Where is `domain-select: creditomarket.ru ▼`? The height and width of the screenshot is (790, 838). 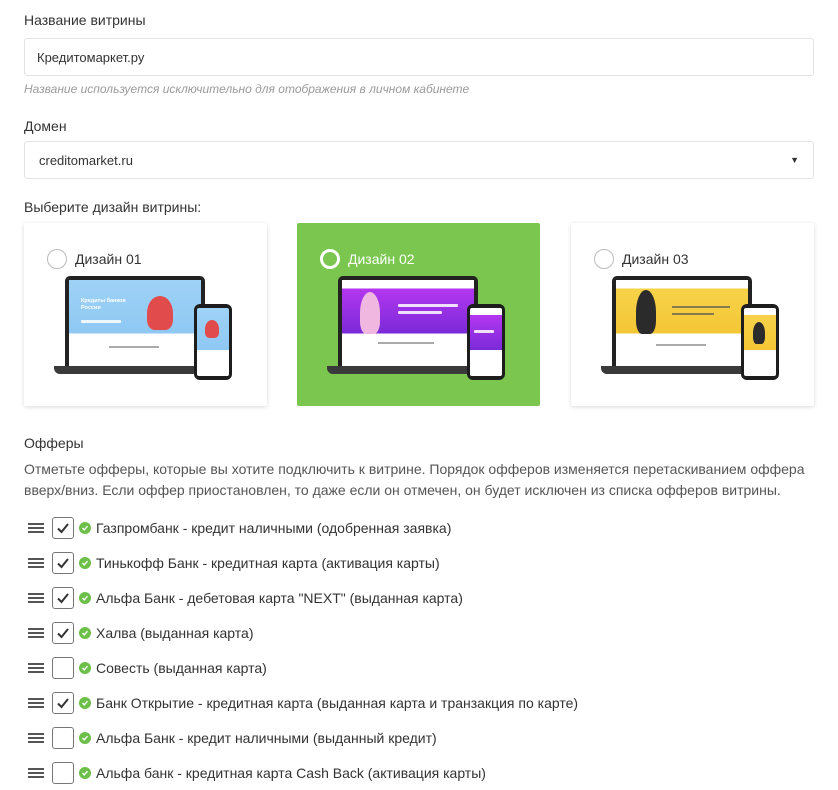
domain-select: creditomarket.ru ▼ is located at coordinates (419, 160).